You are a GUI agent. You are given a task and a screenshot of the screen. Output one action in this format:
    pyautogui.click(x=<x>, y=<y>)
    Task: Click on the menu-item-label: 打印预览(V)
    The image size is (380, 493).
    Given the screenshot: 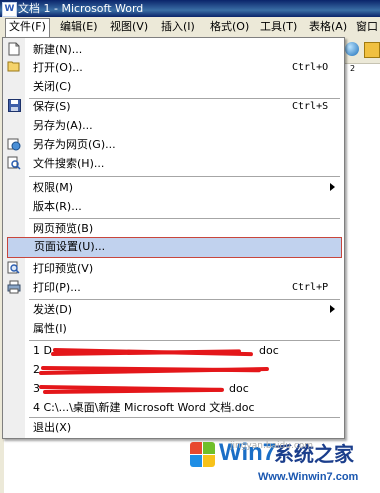 What is the action you would take?
    pyautogui.click(x=63, y=268)
    